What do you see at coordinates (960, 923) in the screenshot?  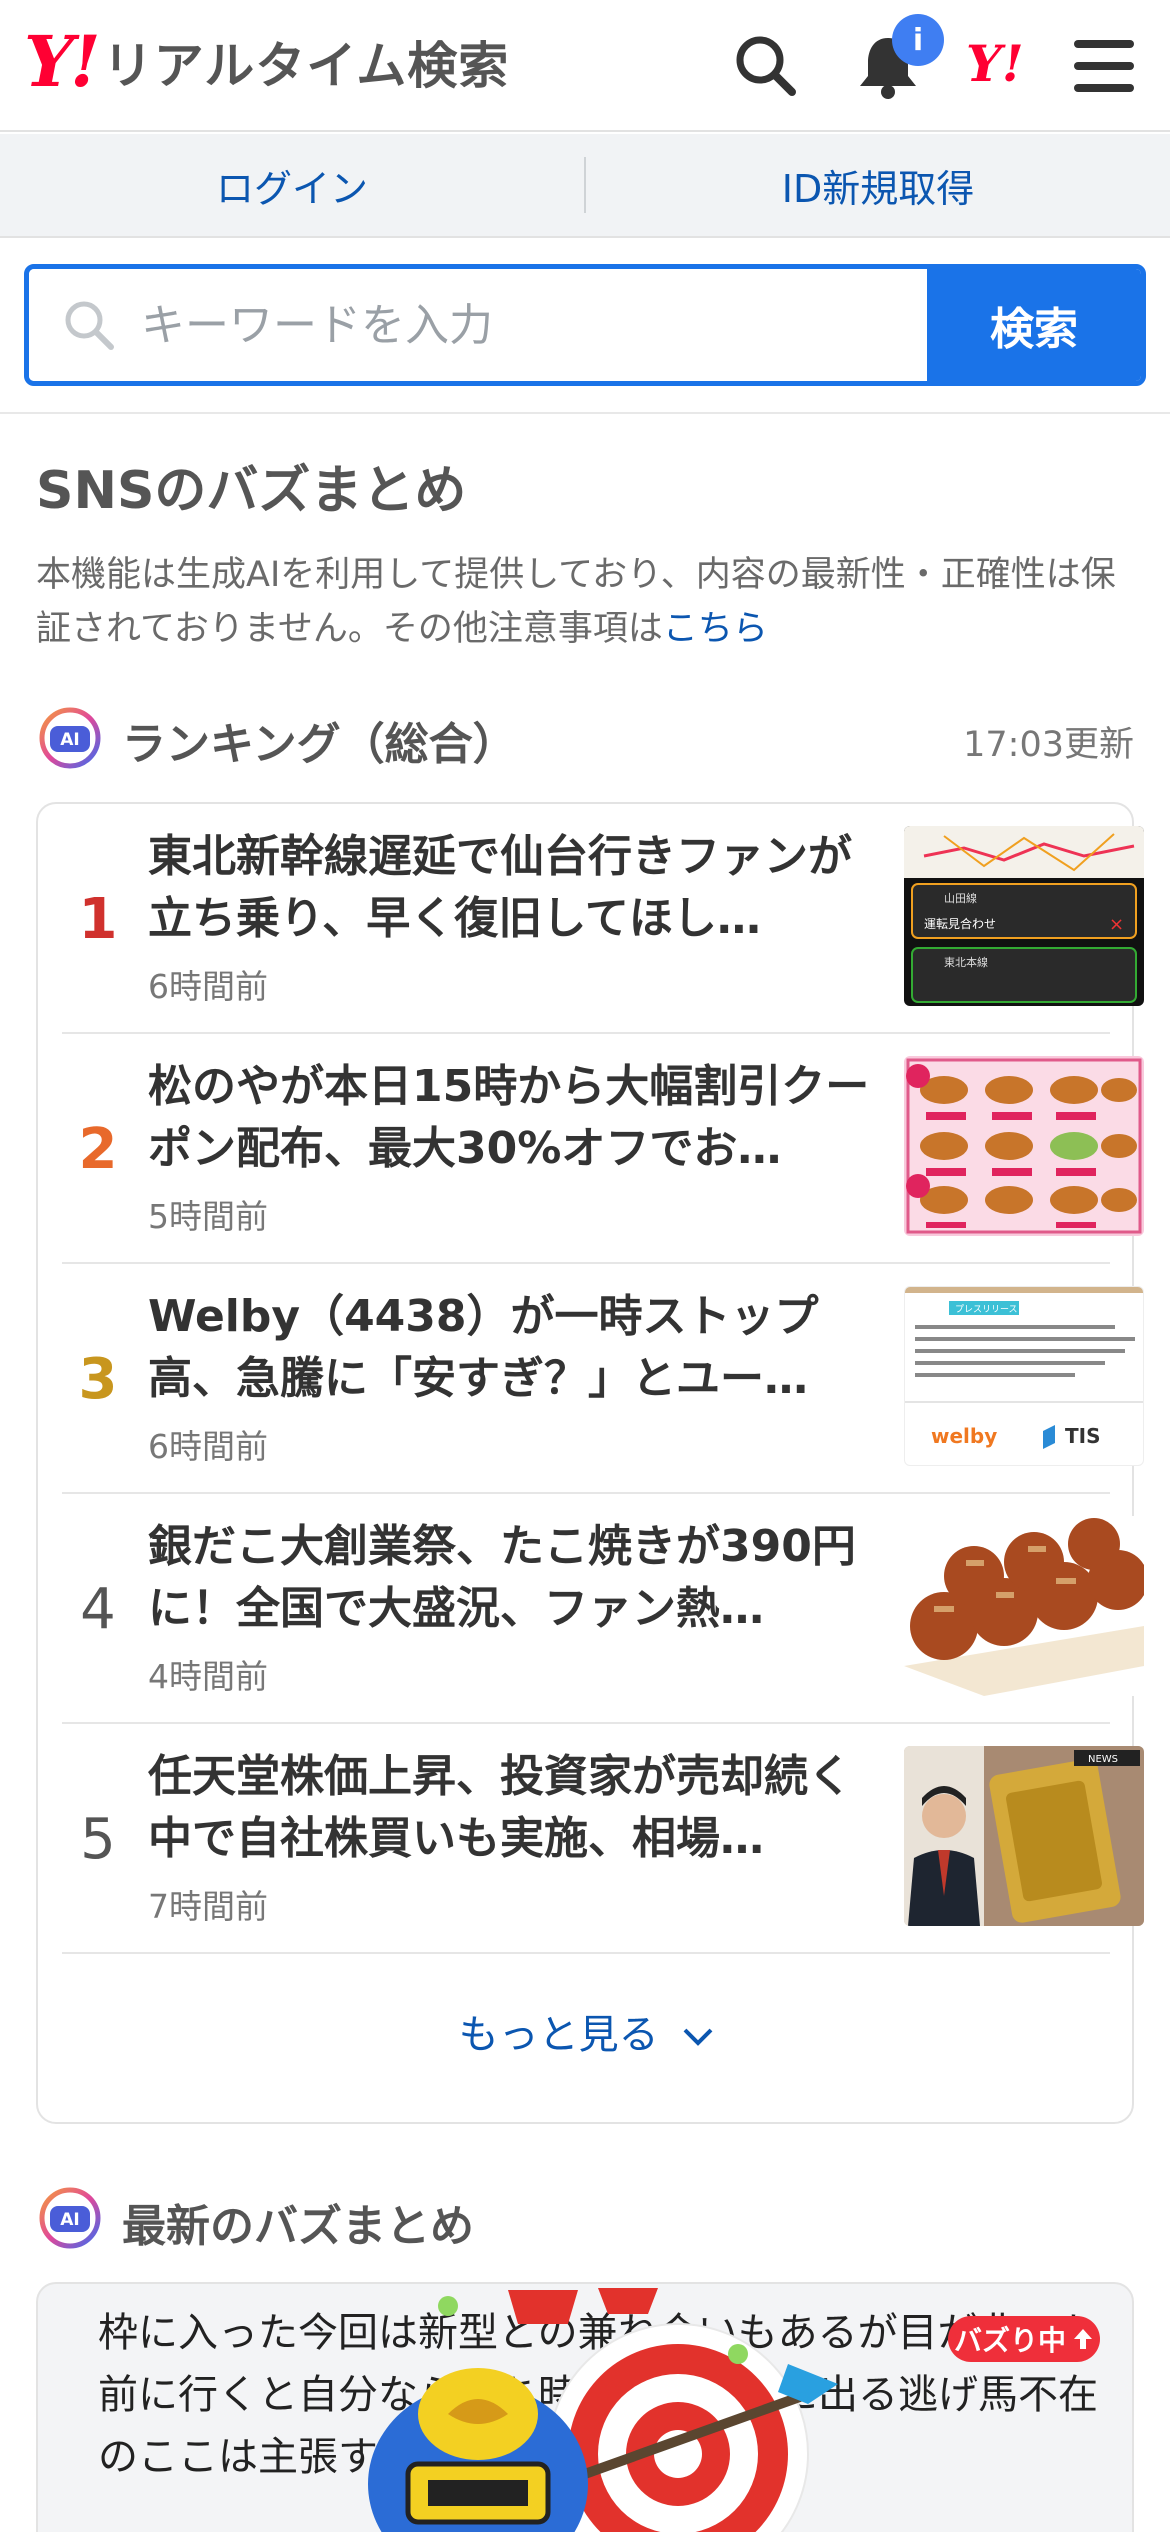 I see `svg-text: 運転見合わせ` at bounding box center [960, 923].